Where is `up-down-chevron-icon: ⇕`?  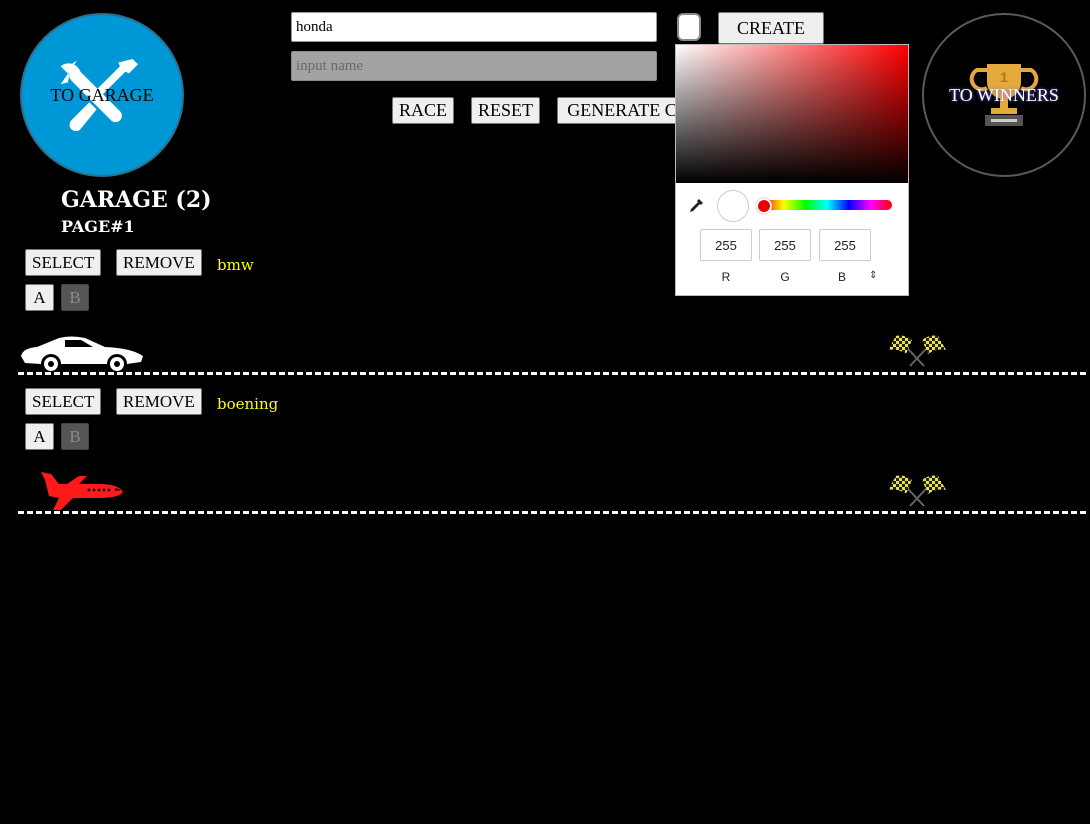
up-down-chevron-icon: ⇕ is located at coordinates (873, 275).